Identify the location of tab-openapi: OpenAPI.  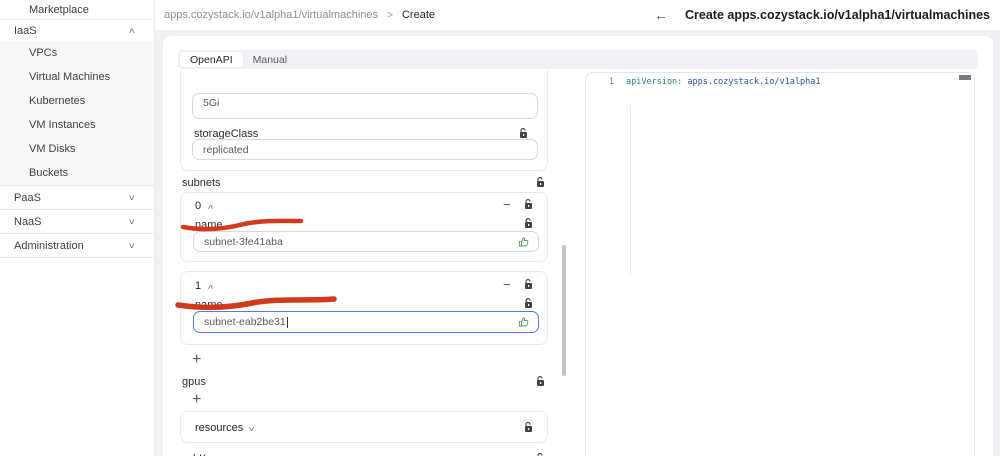
(211, 59).